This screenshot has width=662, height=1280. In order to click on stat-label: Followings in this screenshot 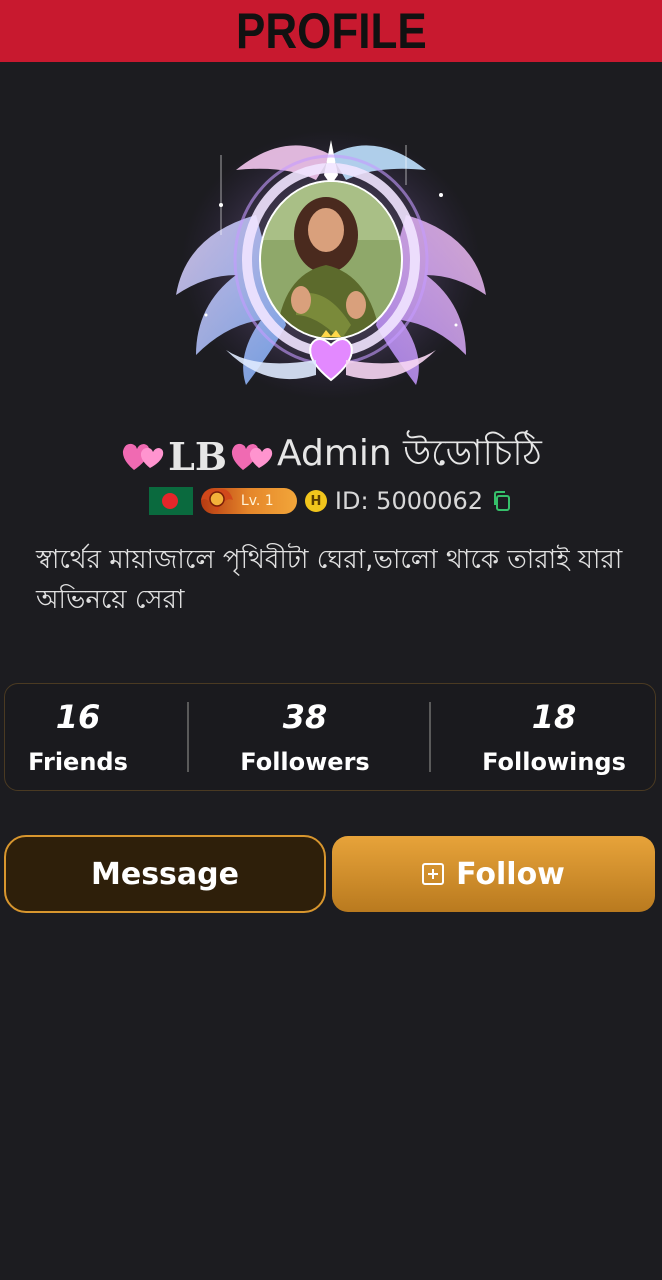, I will do `click(554, 762)`.